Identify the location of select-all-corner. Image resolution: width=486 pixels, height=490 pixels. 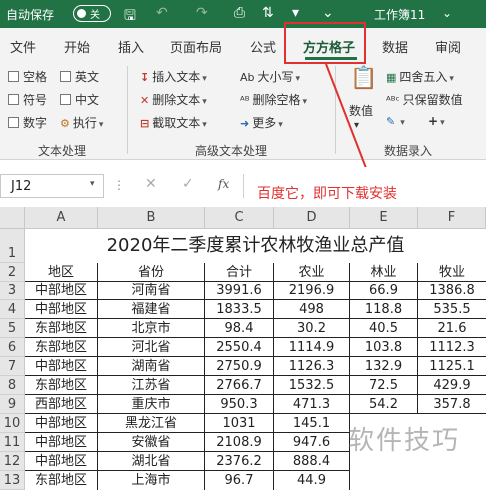
(12, 218).